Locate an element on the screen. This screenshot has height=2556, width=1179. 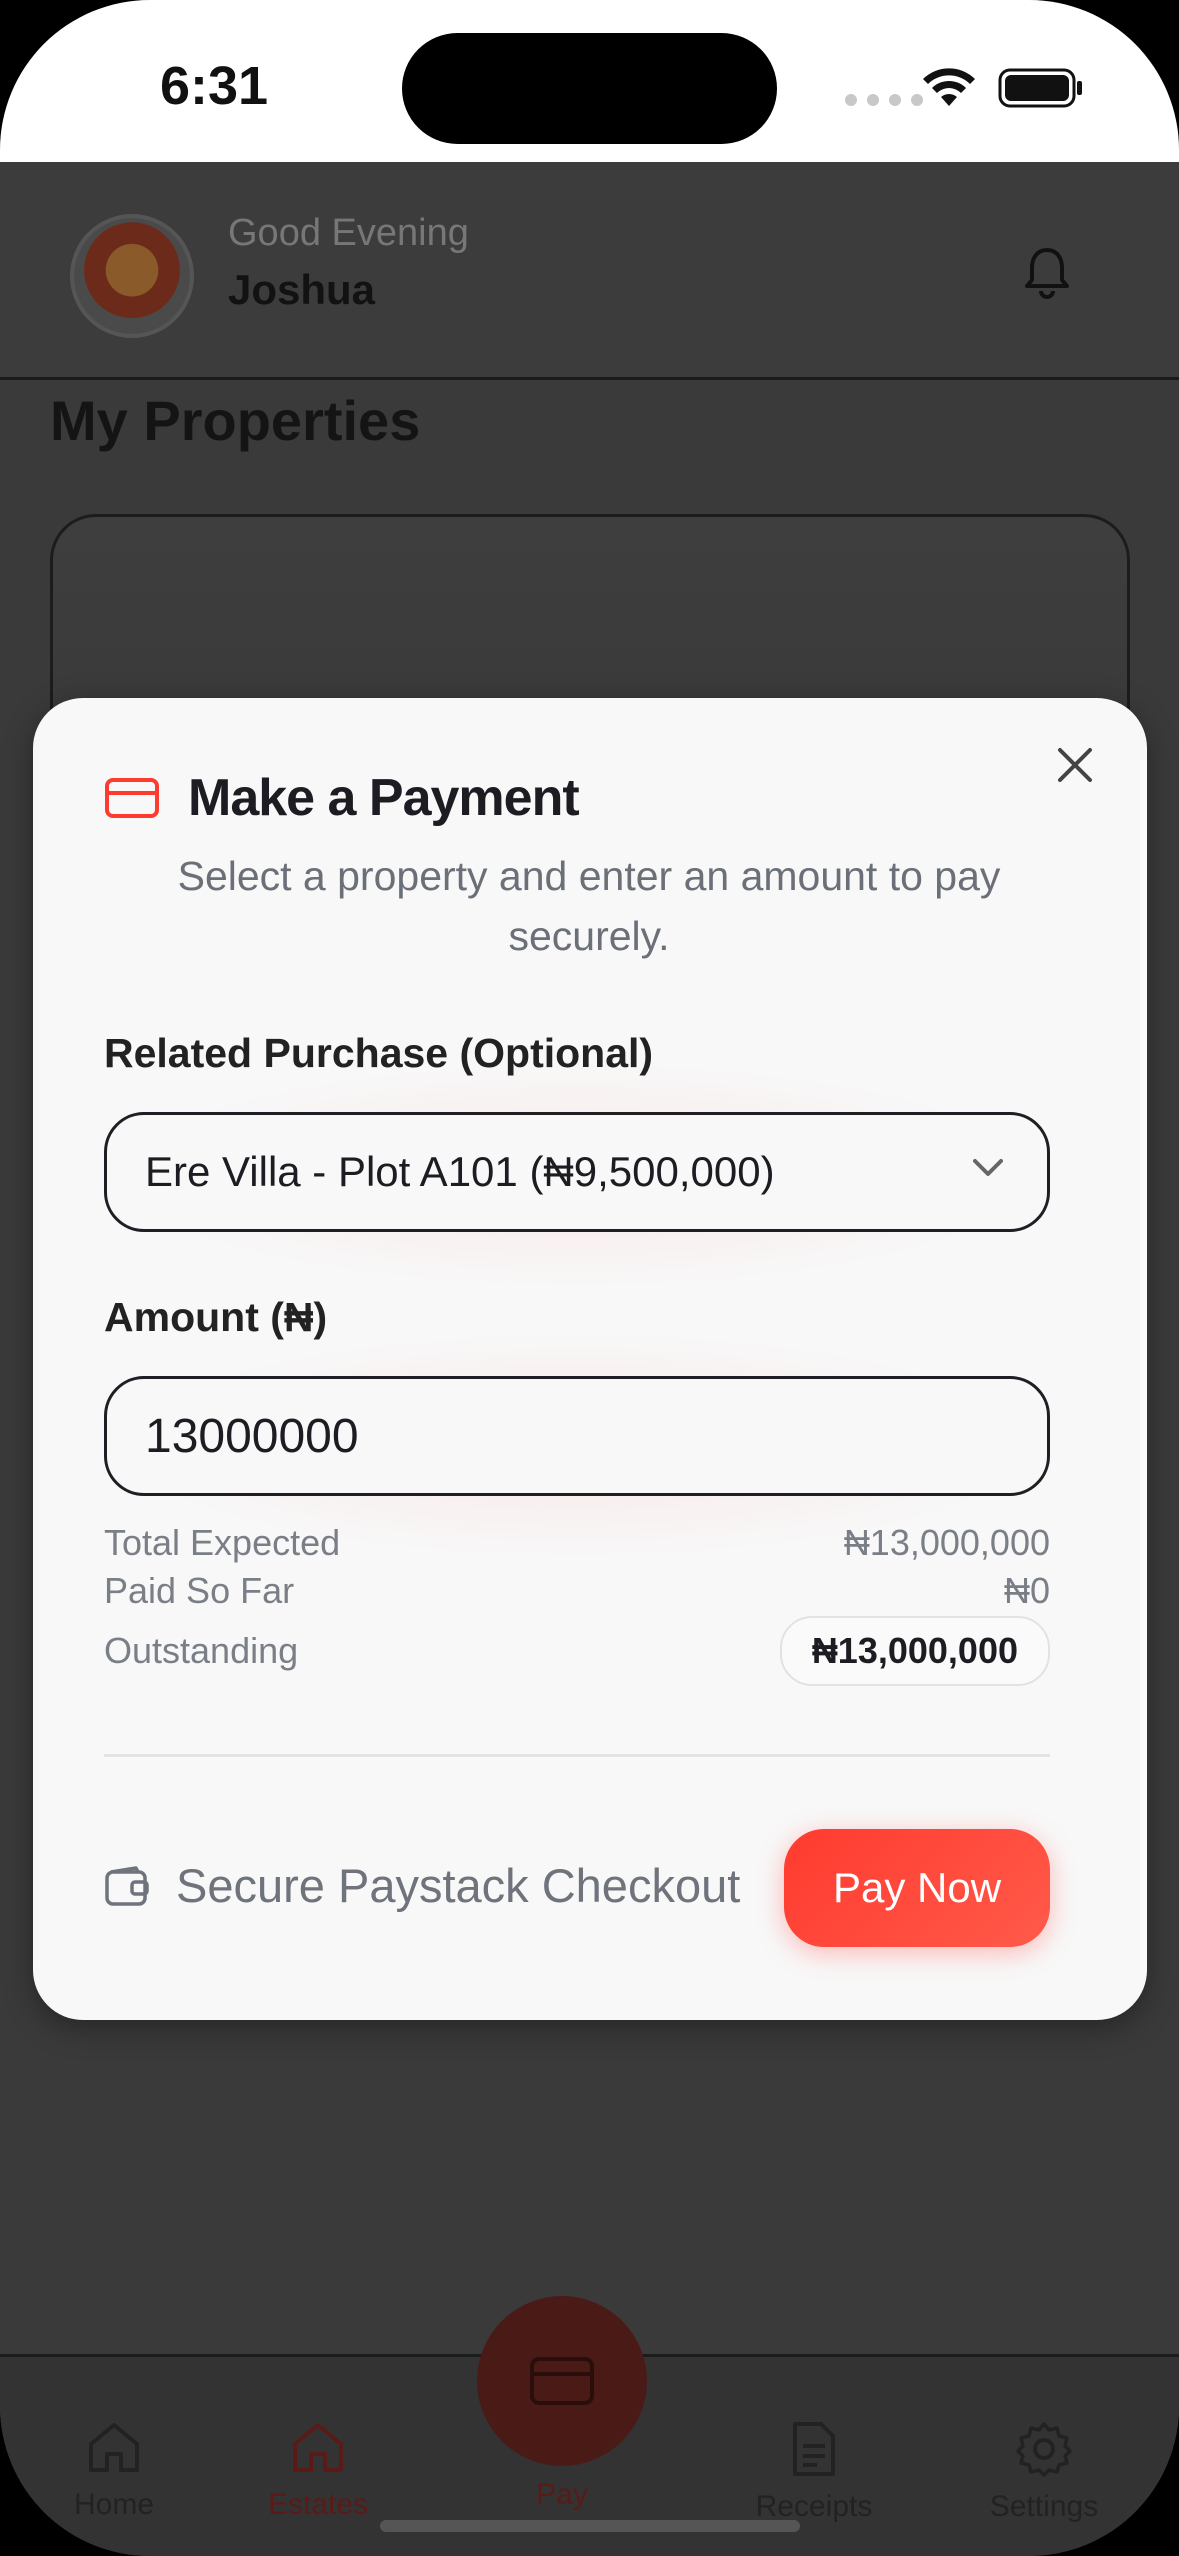
receipt-icon is located at coordinates (814, 2449).